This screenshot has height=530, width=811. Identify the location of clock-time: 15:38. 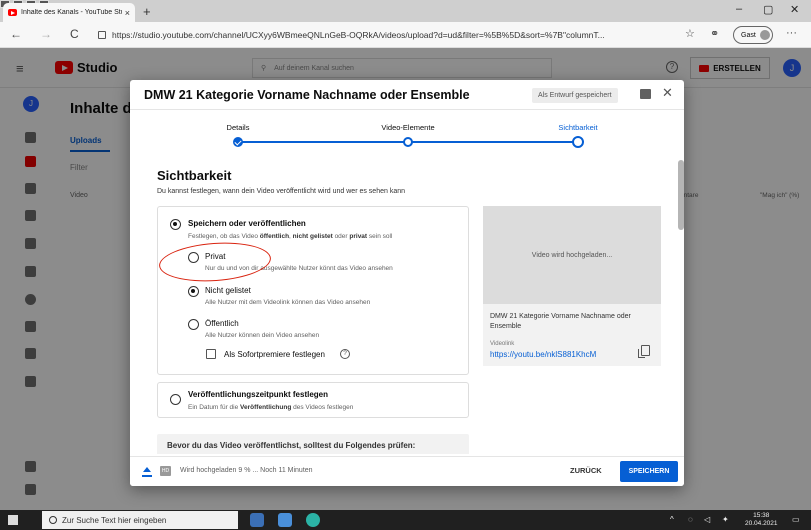
(761, 515).